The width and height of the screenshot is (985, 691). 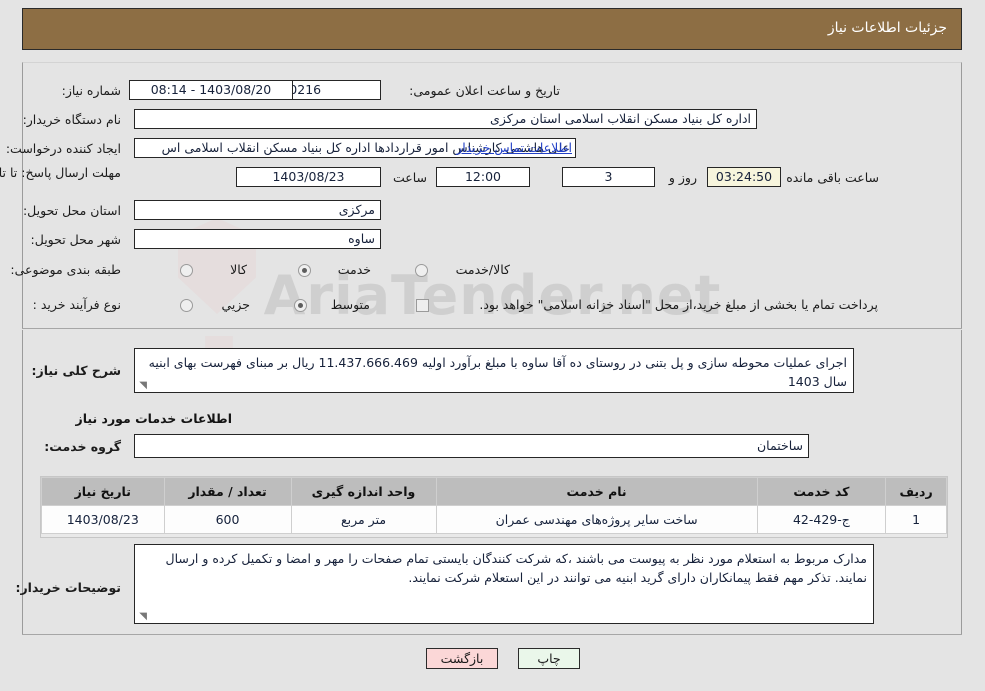 What do you see at coordinates (821, 519) in the screenshot?
I see `td-code: ج-429-42` at bounding box center [821, 519].